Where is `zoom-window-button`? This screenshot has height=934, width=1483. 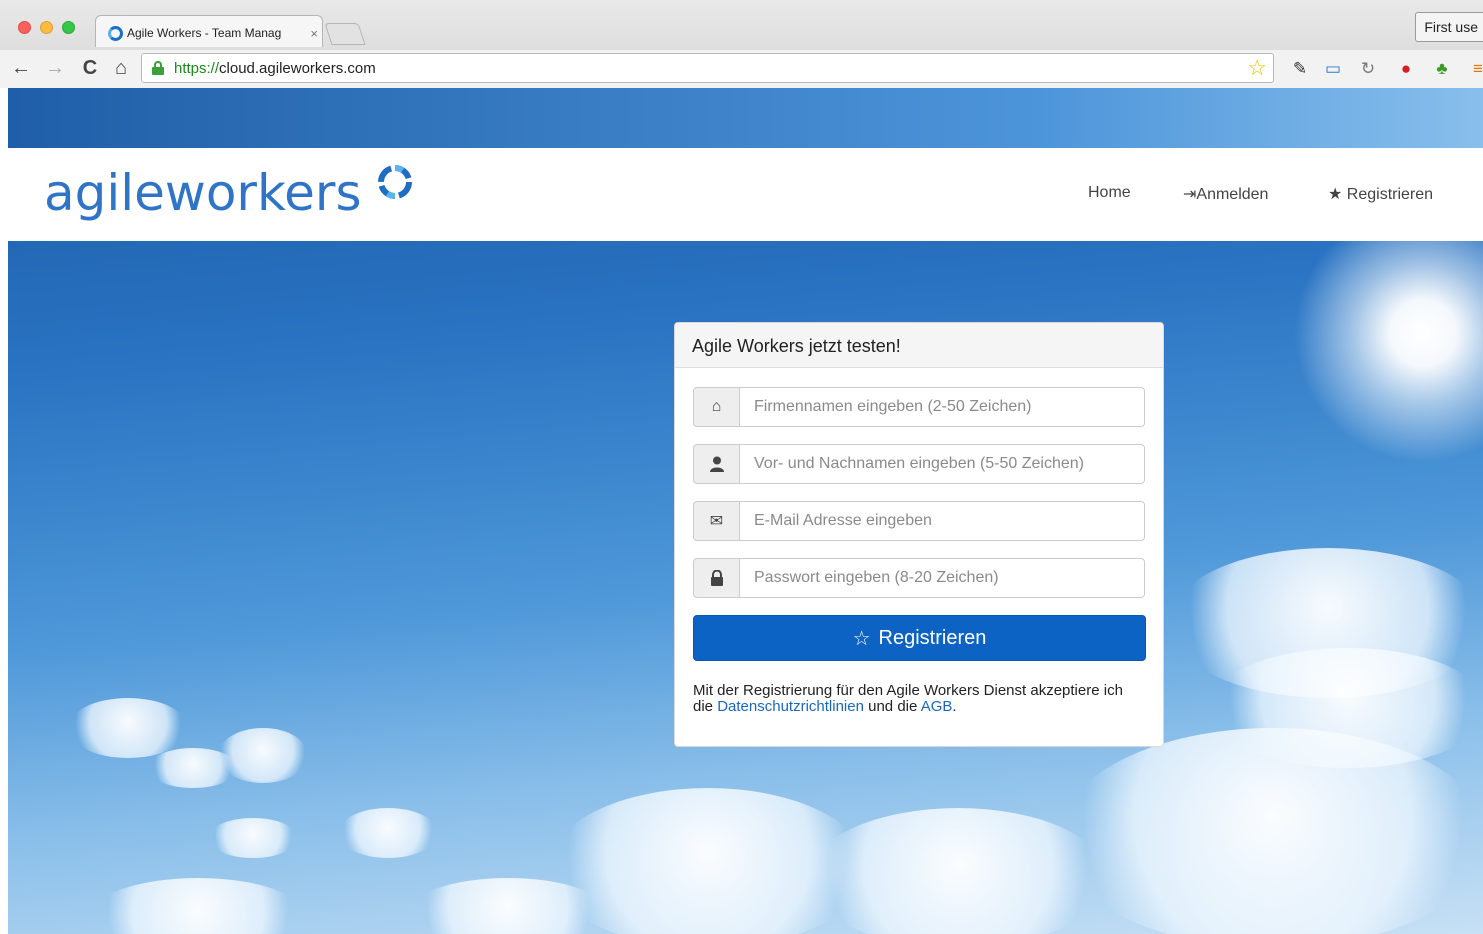
zoom-window-button is located at coordinates (68, 27).